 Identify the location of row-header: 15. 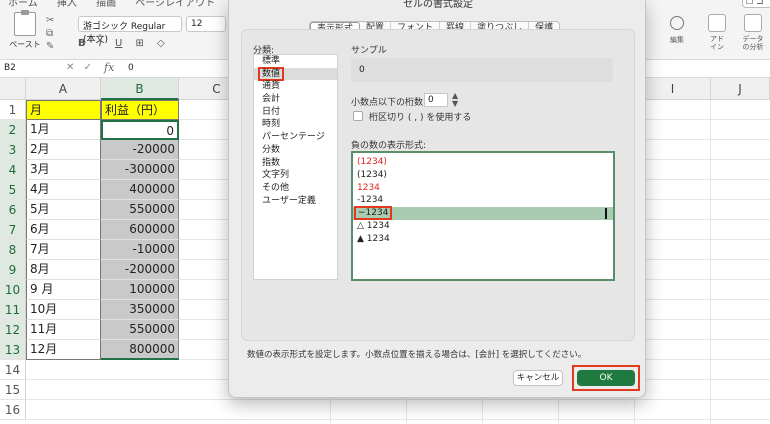
(13, 390).